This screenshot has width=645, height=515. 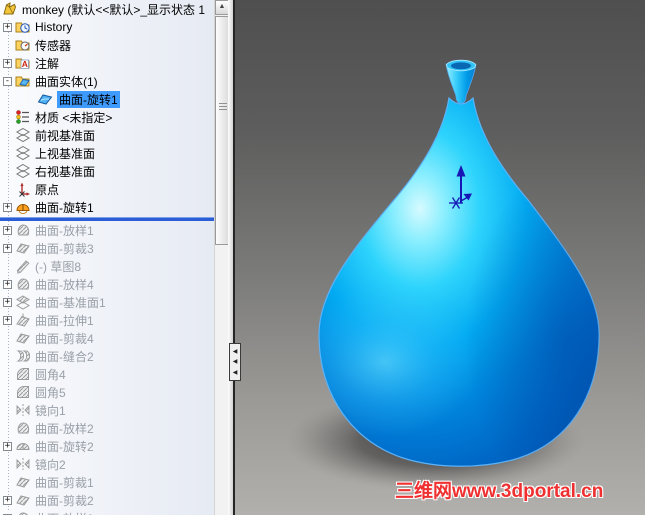 What do you see at coordinates (114, 9) in the screenshot?
I see `tree-item-label: monkey (默认<<默认>_显示状态 1` at bounding box center [114, 9].